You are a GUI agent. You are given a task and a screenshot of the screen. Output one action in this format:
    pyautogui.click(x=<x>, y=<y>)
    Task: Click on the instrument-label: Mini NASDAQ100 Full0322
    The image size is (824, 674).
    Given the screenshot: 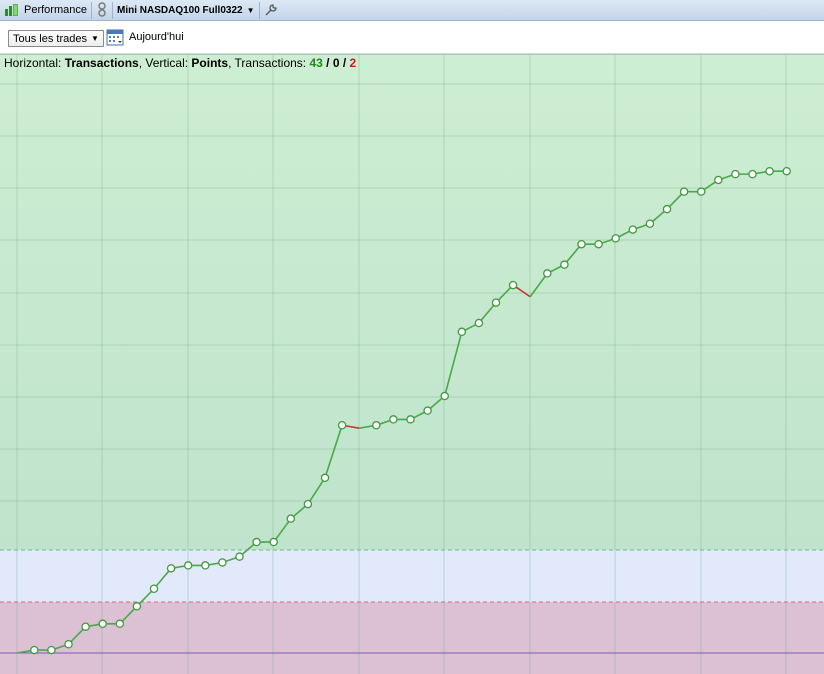 What is the action you would take?
    pyautogui.click(x=179, y=10)
    